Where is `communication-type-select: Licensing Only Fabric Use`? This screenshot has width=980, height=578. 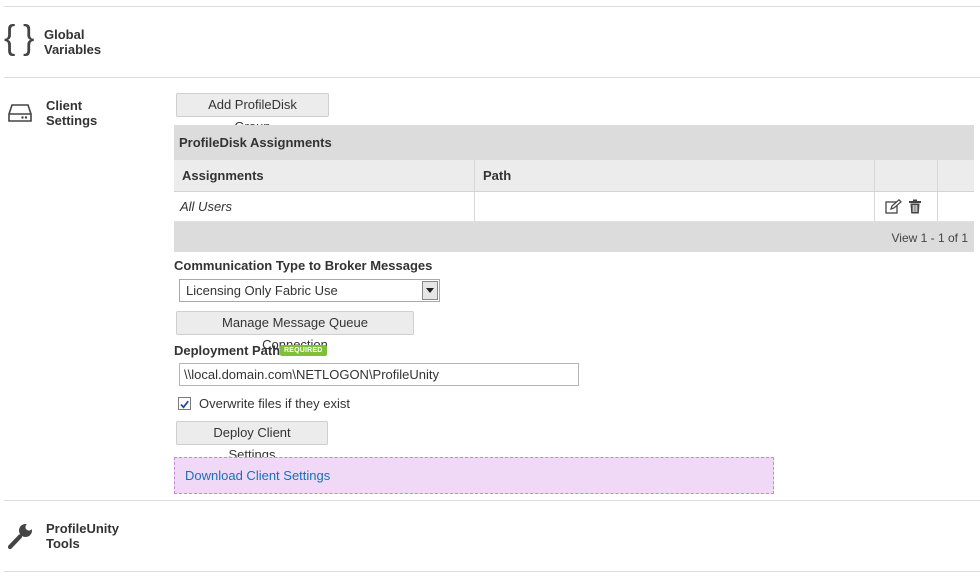 communication-type-select: Licensing Only Fabric Use is located at coordinates (309, 290).